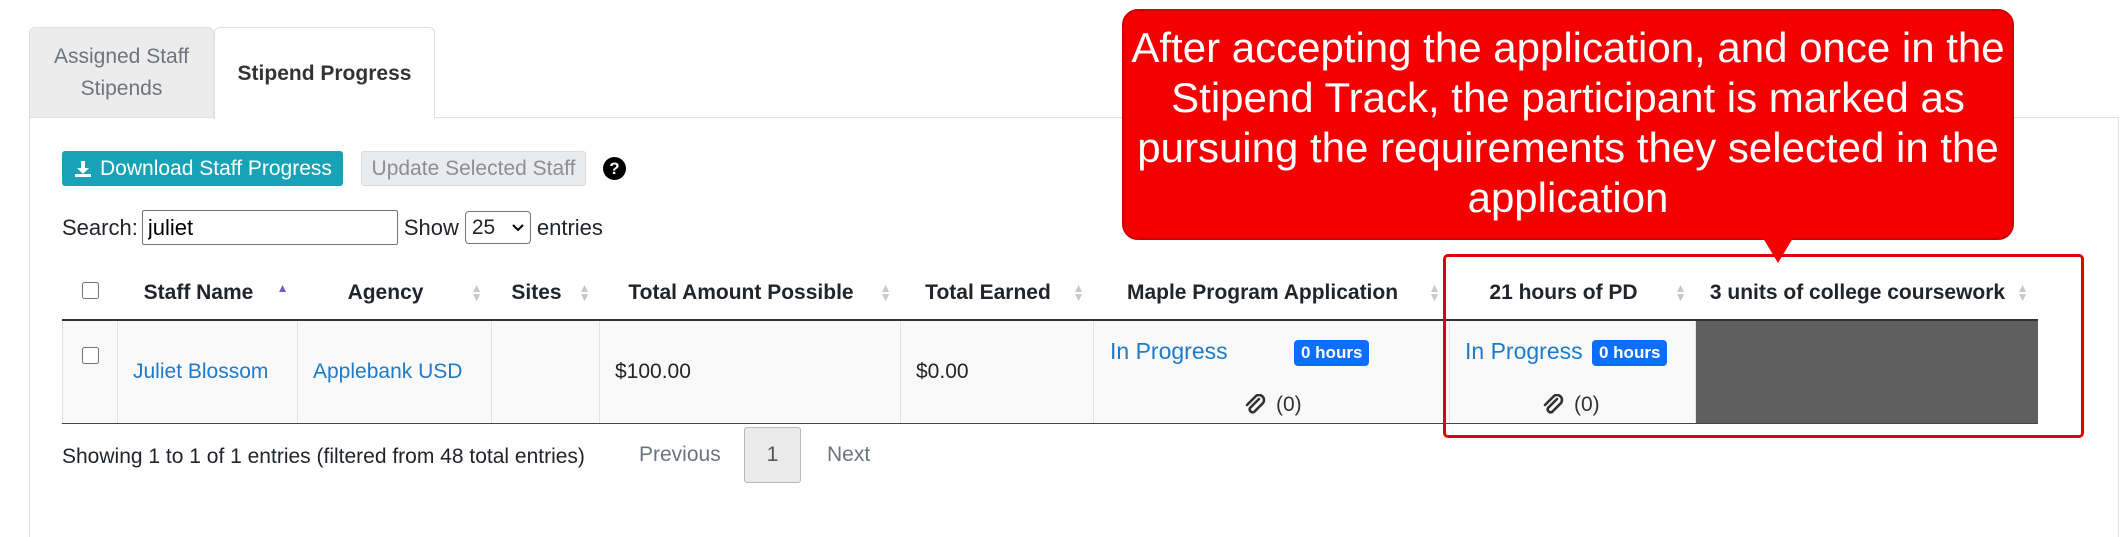 The height and width of the screenshot is (537, 2128). Describe the element at coordinates (1630, 353) in the screenshot. I see `pd-hours-badge: 0 hours` at that location.